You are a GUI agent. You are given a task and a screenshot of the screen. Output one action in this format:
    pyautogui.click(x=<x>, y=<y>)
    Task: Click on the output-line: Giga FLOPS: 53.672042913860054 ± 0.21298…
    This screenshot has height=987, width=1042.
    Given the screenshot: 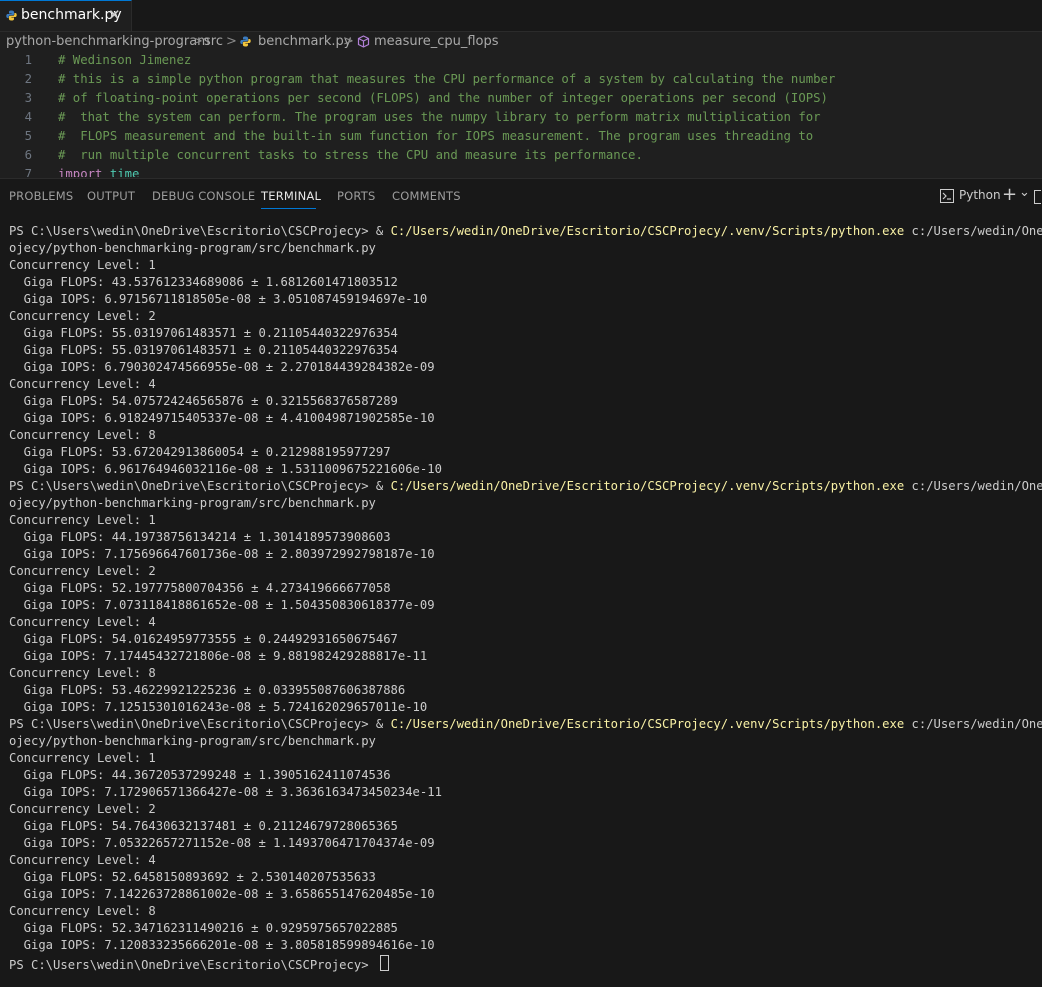 What is the action you would take?
    pyautogui.click(x=200, y=452)
    